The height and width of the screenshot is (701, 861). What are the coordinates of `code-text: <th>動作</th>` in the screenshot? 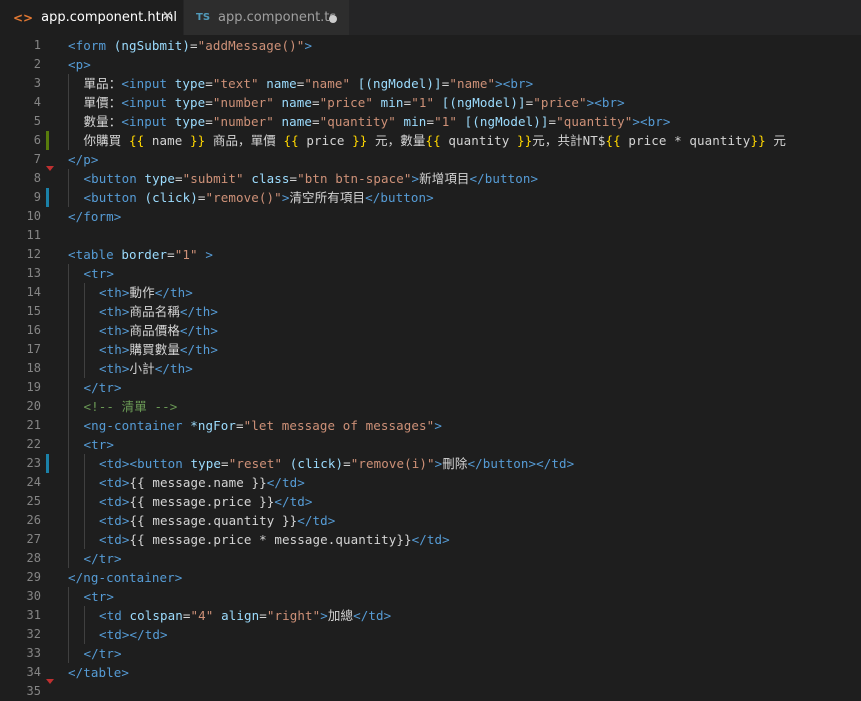 It's located at (146, 292).